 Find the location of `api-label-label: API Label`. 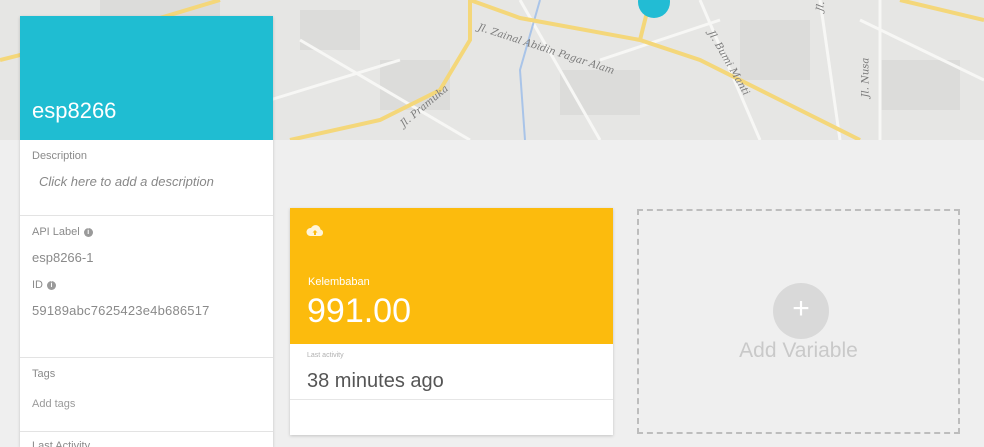

api-label-label: API Label is located at coordinates (56, 232).